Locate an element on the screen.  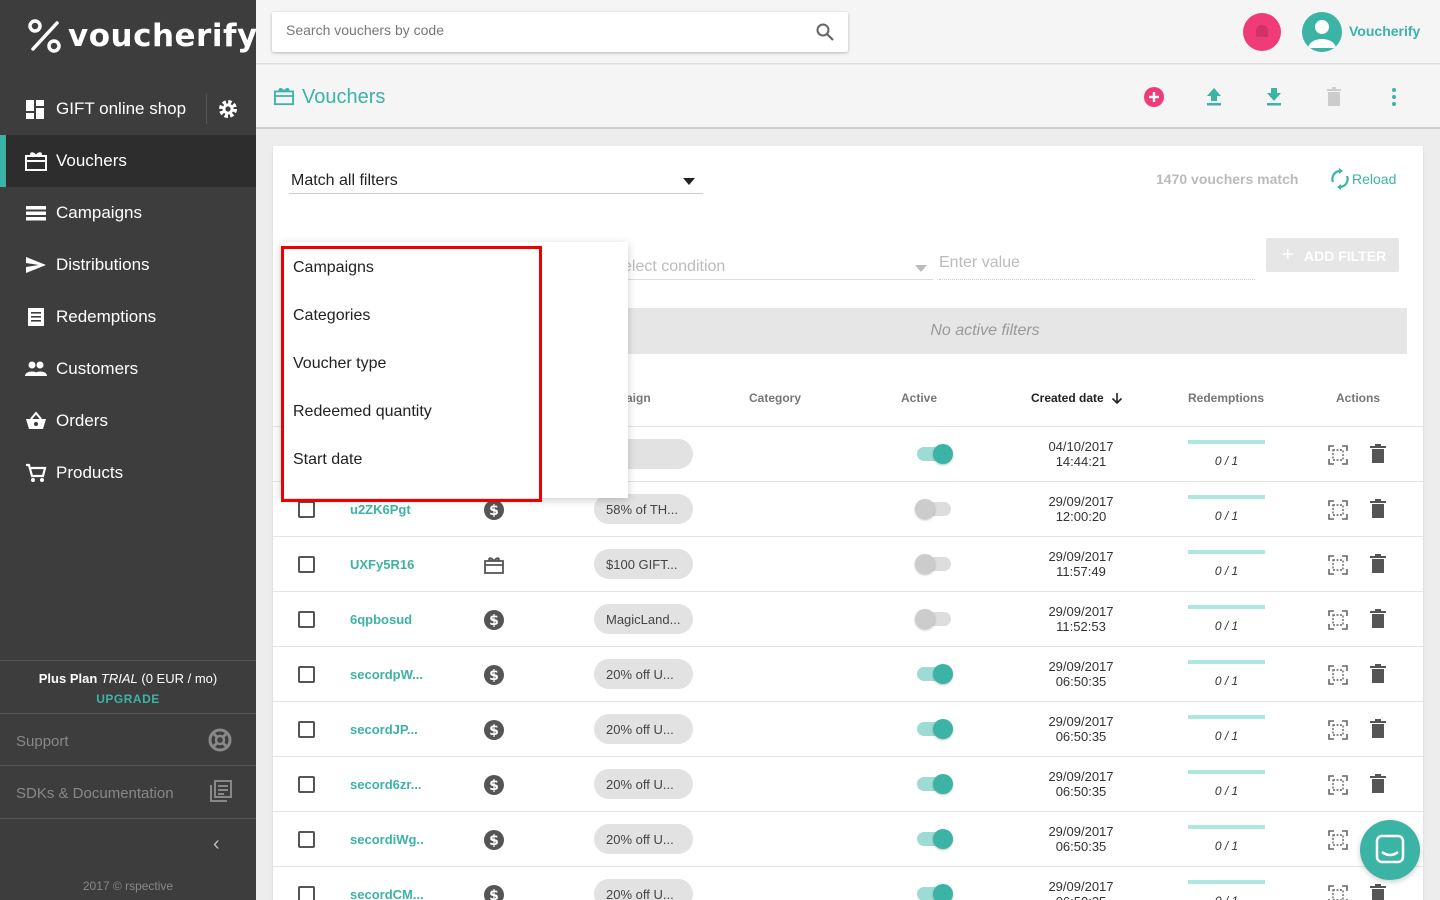
avatar is located at coordinates (1322, 32).